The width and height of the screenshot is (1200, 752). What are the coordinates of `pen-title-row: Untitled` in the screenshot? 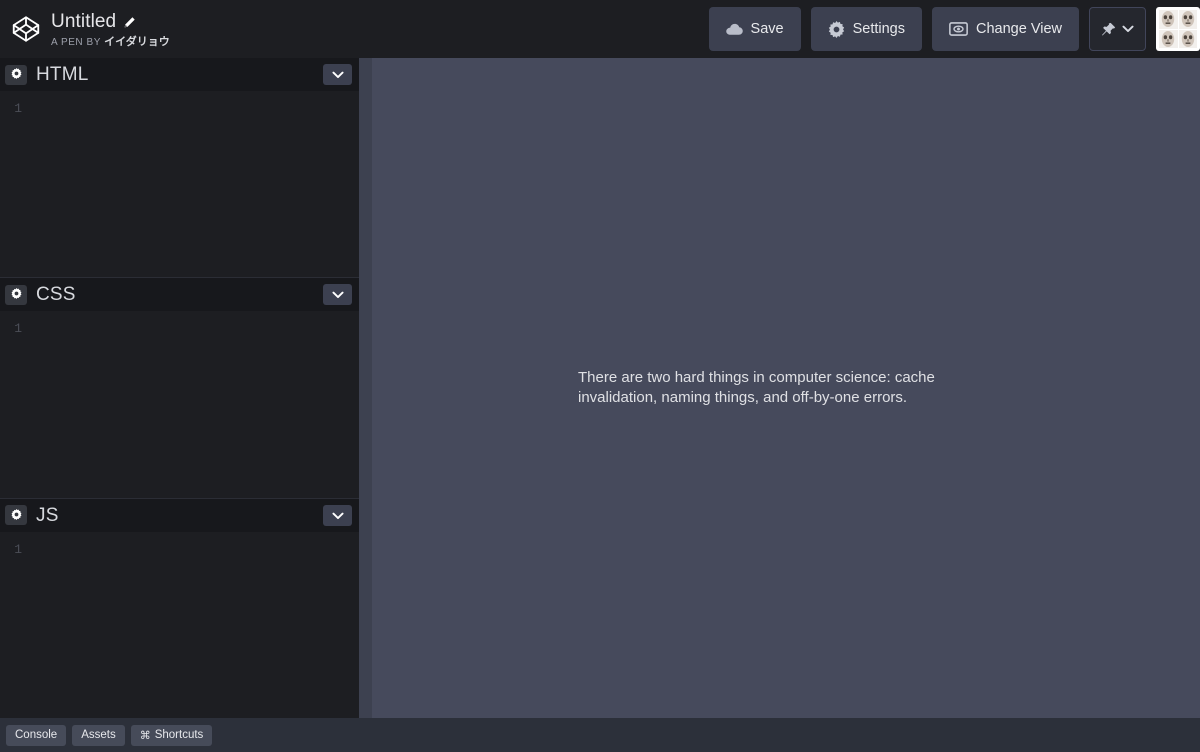 It's located at (110, 22).